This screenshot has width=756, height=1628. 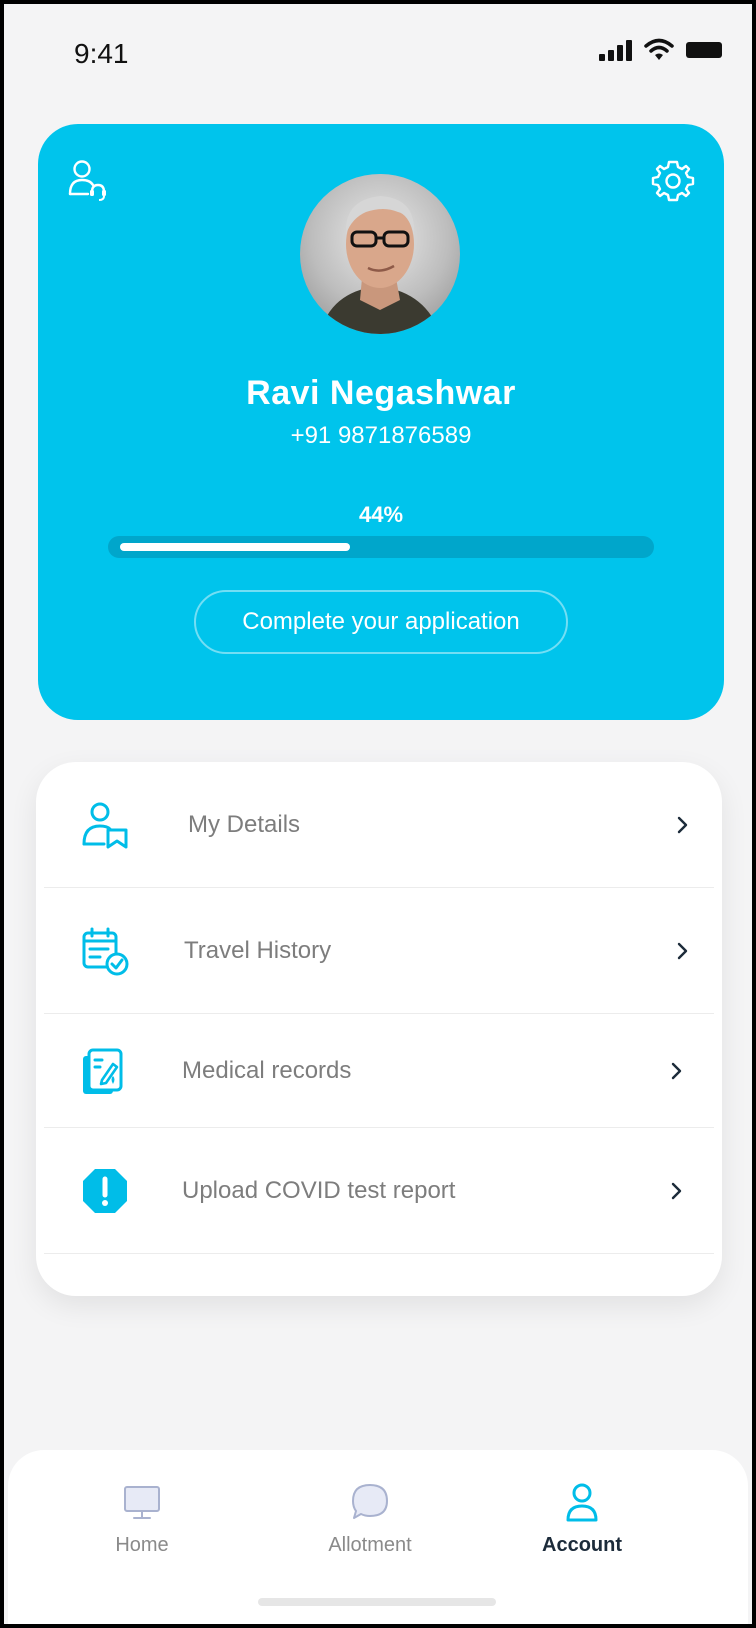 What do you see at coordinates (582, 1545) in the screenshot?
I see `nav-label: Account` at bounding box center [582, 1545].